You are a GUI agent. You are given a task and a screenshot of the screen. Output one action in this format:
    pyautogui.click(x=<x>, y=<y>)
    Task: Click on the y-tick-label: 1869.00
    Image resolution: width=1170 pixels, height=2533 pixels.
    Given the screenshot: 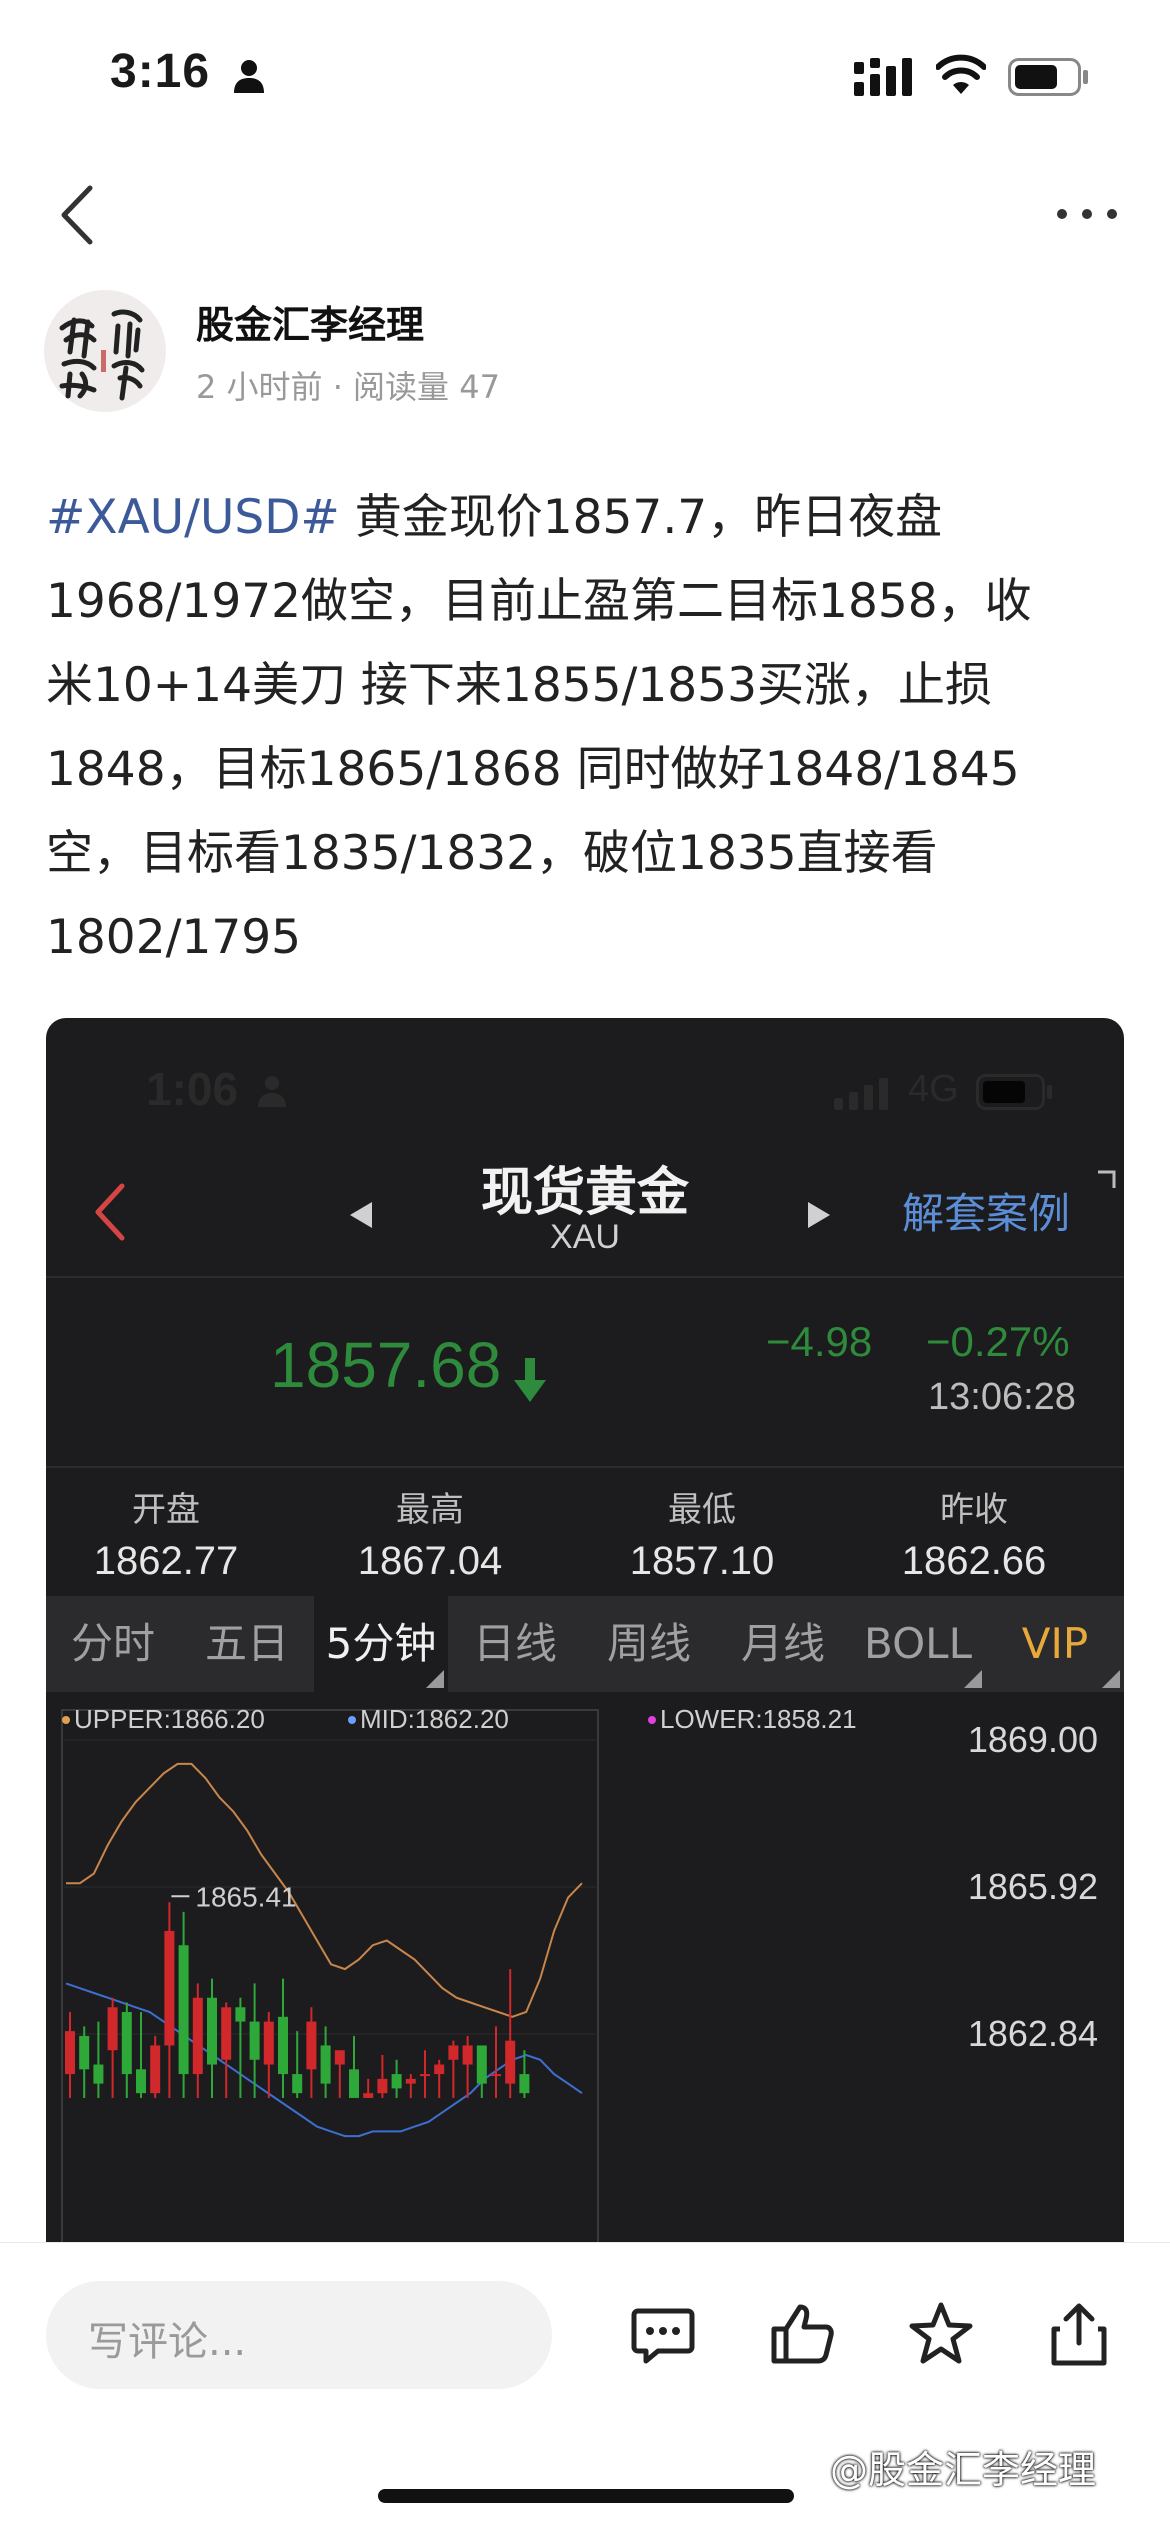 What is the action you would take?
    pyautogui.click(x=1033, y=1739)
    